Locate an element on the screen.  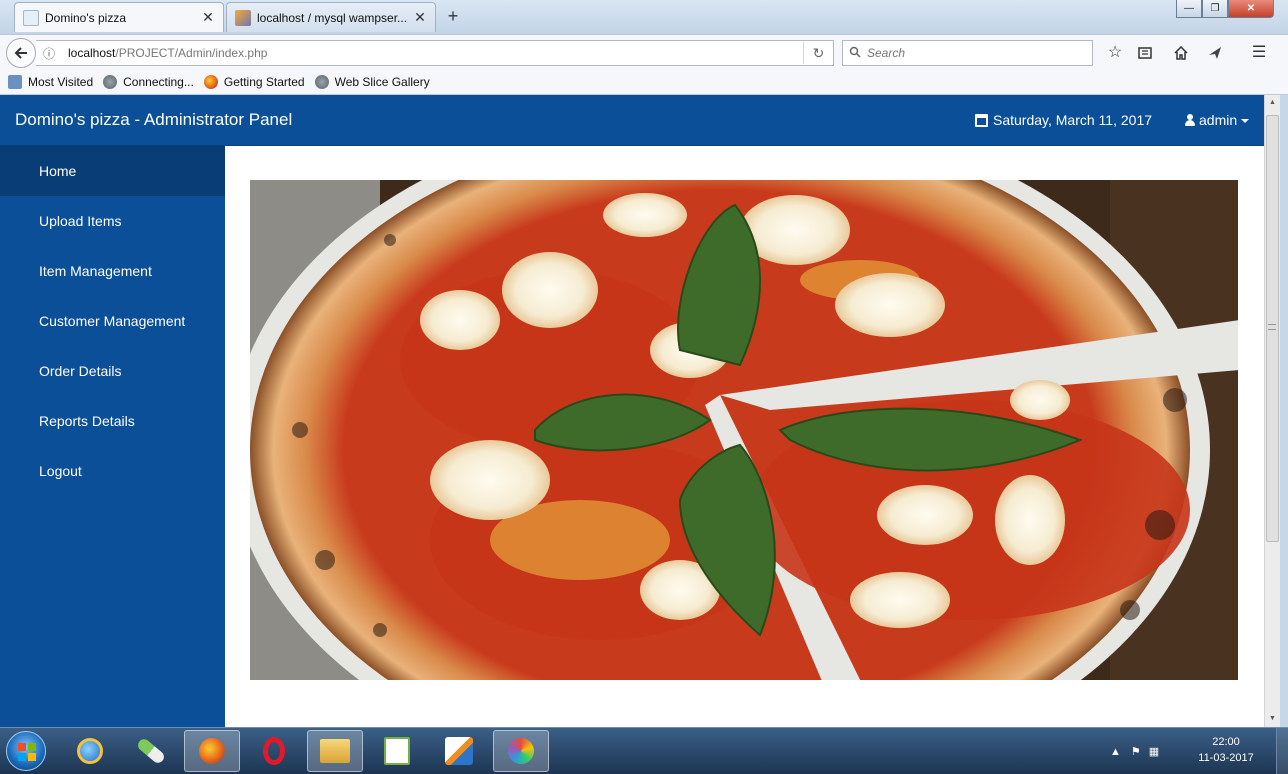
tab-title: Domino's pizza is located at coordinates (85, 17).